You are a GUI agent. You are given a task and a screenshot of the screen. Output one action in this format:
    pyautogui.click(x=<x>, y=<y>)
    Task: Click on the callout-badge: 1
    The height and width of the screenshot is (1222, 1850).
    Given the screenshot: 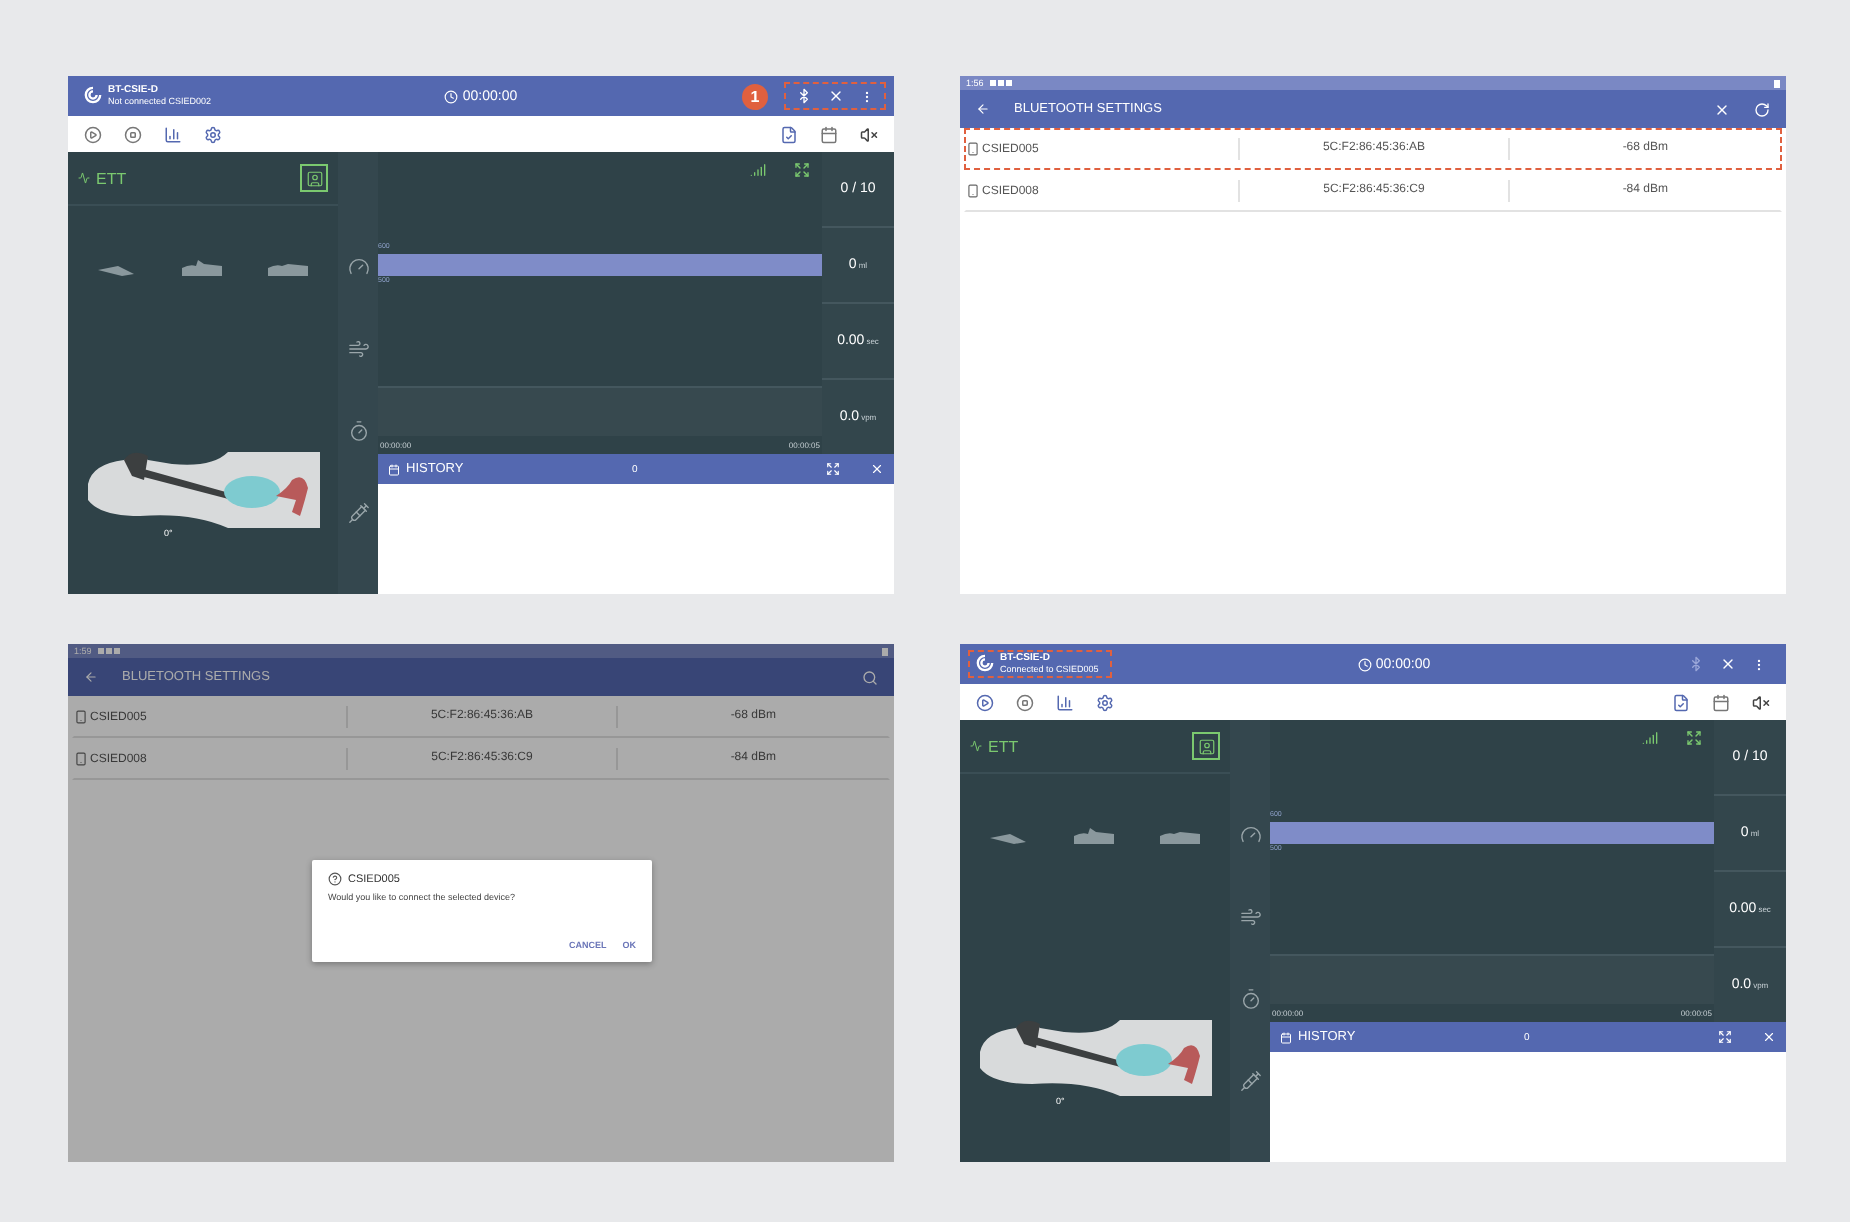 What is the action you would take?
    pyautogui.click(x=755, y=96)
    